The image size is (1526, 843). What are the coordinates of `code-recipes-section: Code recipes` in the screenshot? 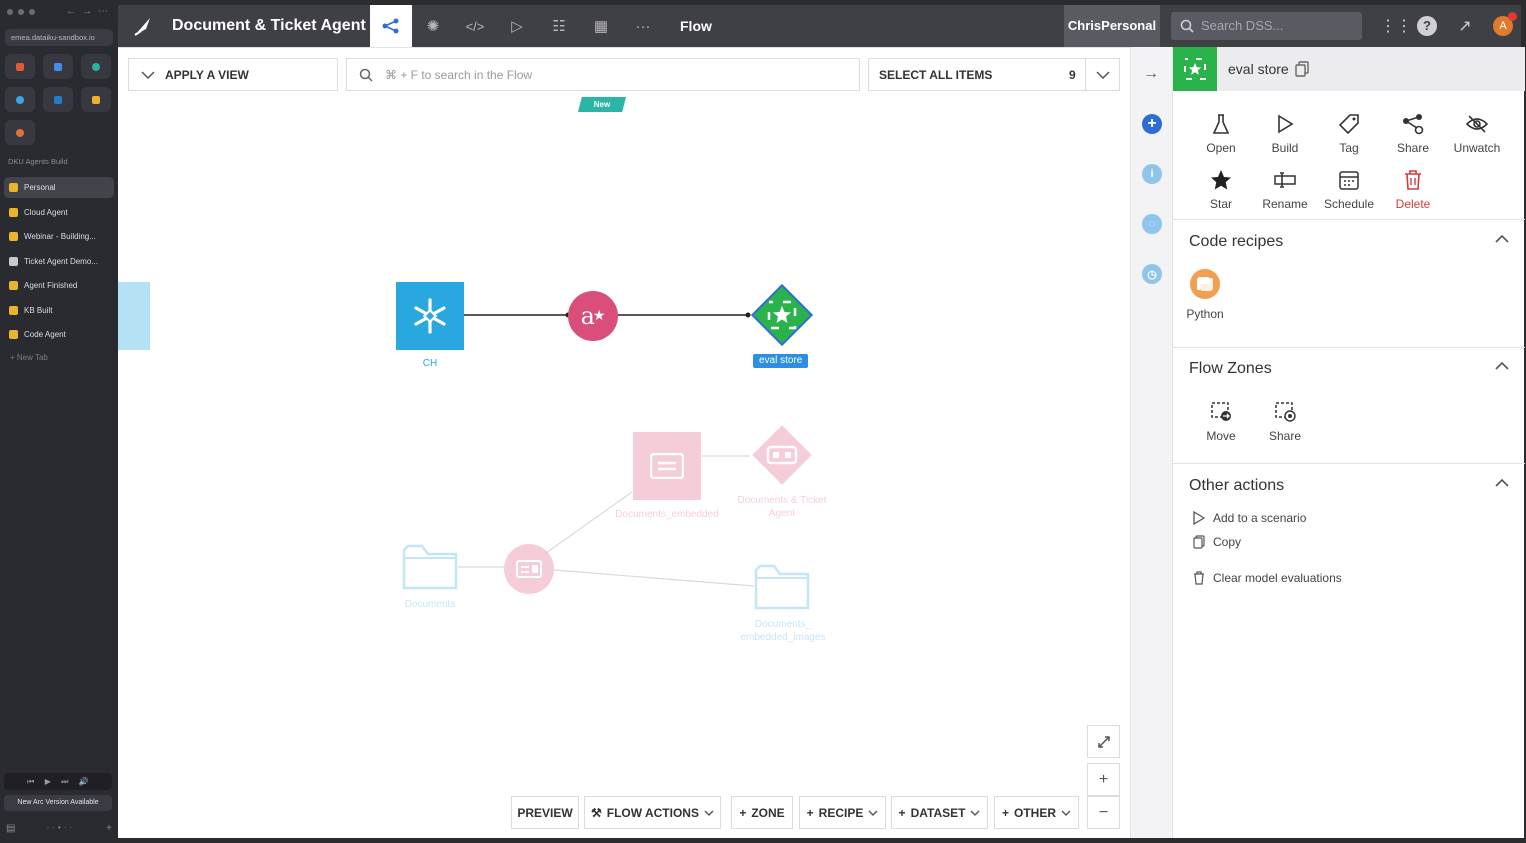 It's located at (1349, 242).